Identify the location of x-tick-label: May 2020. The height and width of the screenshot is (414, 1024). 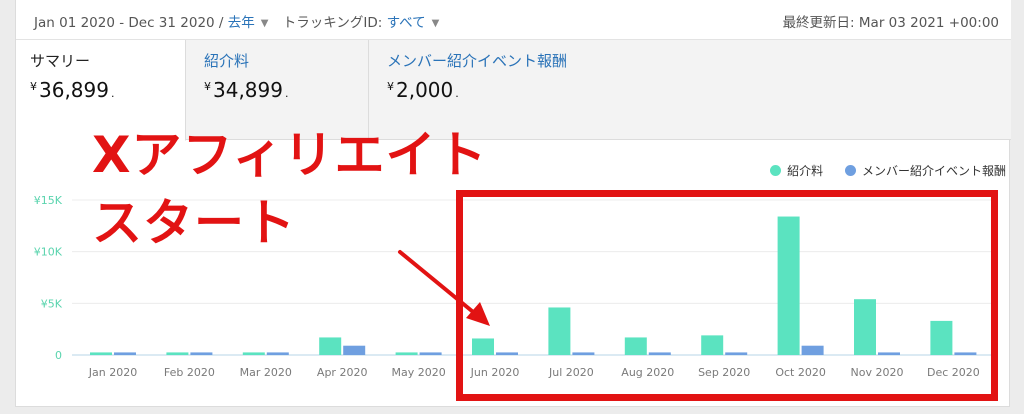
(418, 372).